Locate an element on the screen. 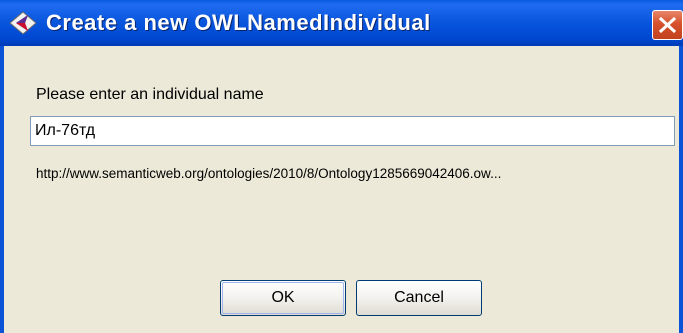 This screenshot has width=683, height=333. protege-diamond-icon is located at coordinates (23, 23).